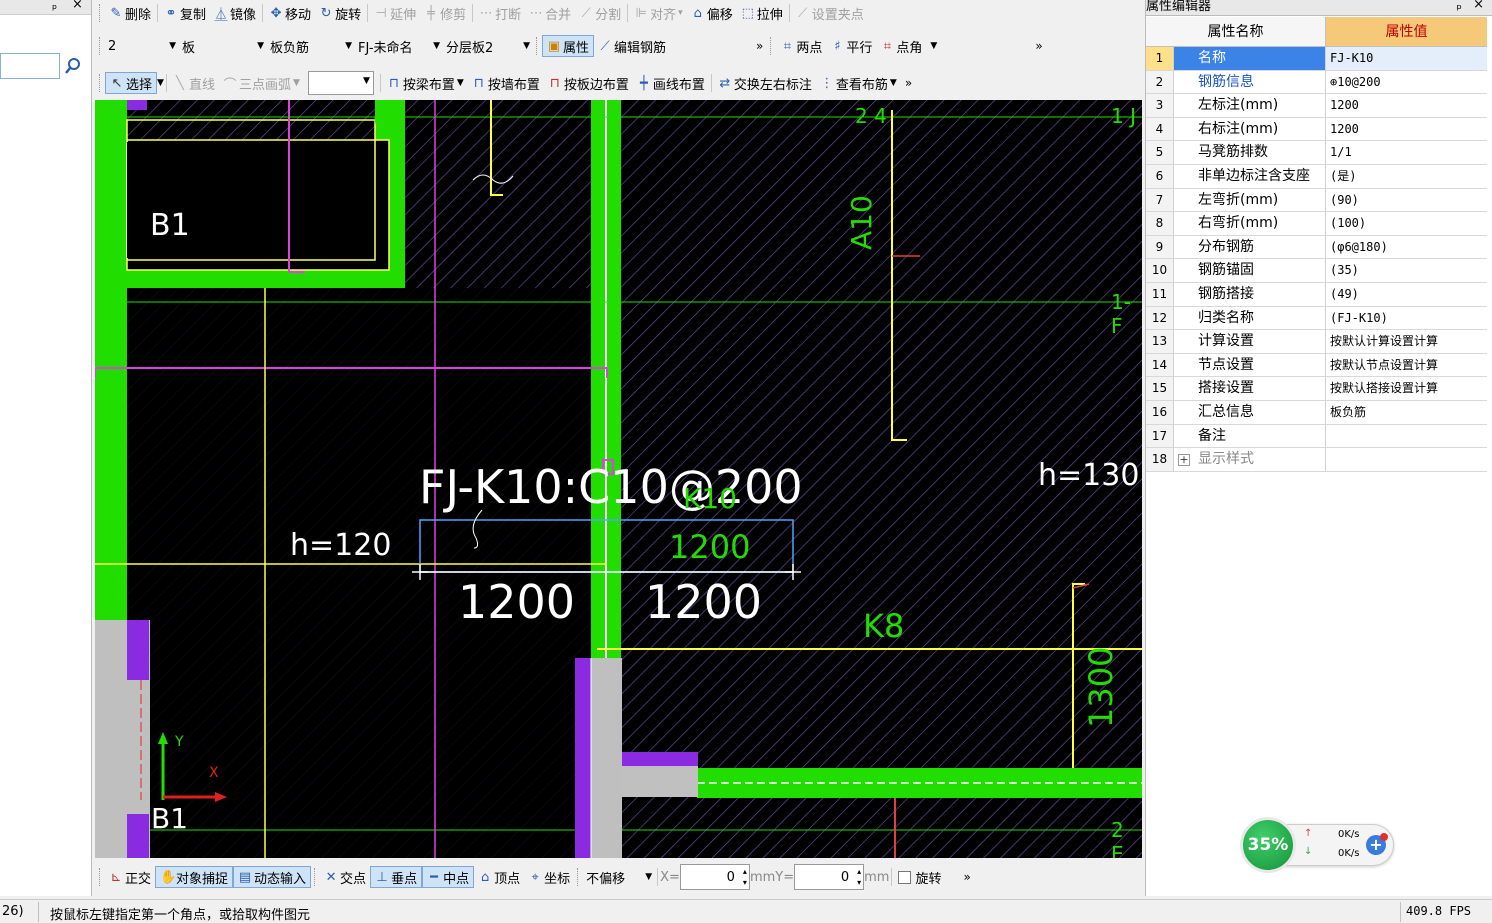 This screenshot has height=923, width=1492. Describe the element at coordinates (851, 46) in the screenshot. I see `parallel-button: ♯ 平行` at that location.